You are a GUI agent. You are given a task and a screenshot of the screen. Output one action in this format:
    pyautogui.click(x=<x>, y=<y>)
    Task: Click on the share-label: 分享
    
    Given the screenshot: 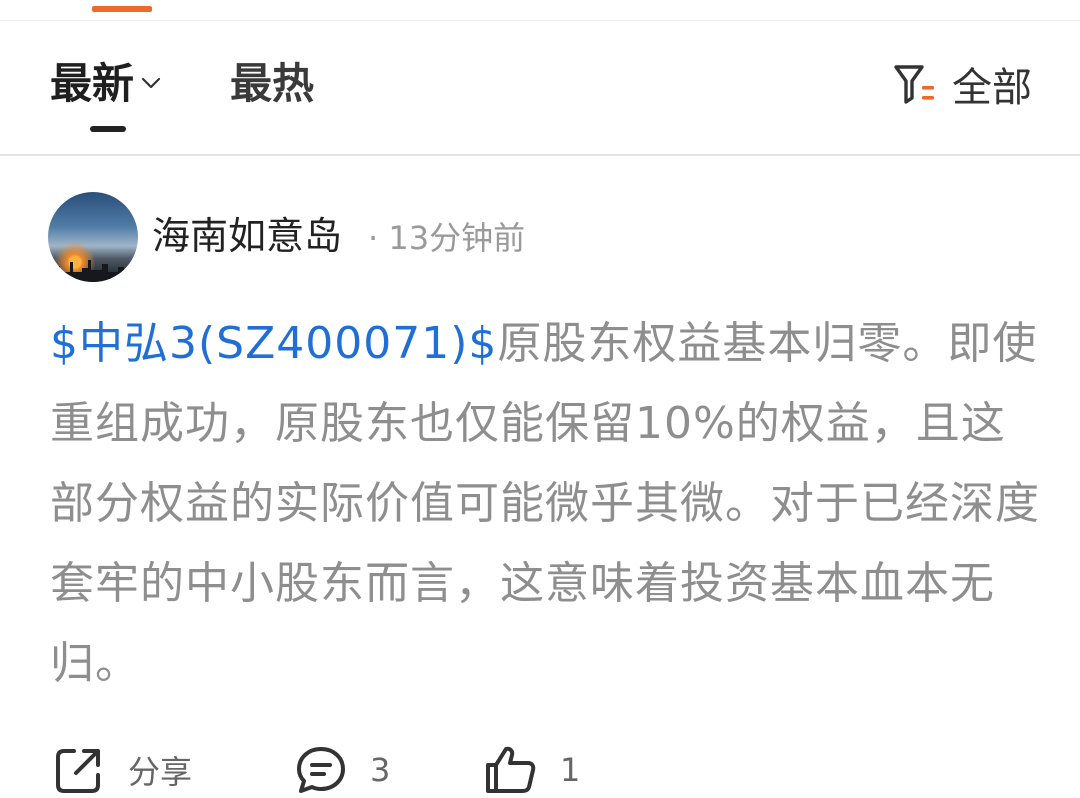 What is the action you would take?
    pyautogui.click(x=160, y=772)
    